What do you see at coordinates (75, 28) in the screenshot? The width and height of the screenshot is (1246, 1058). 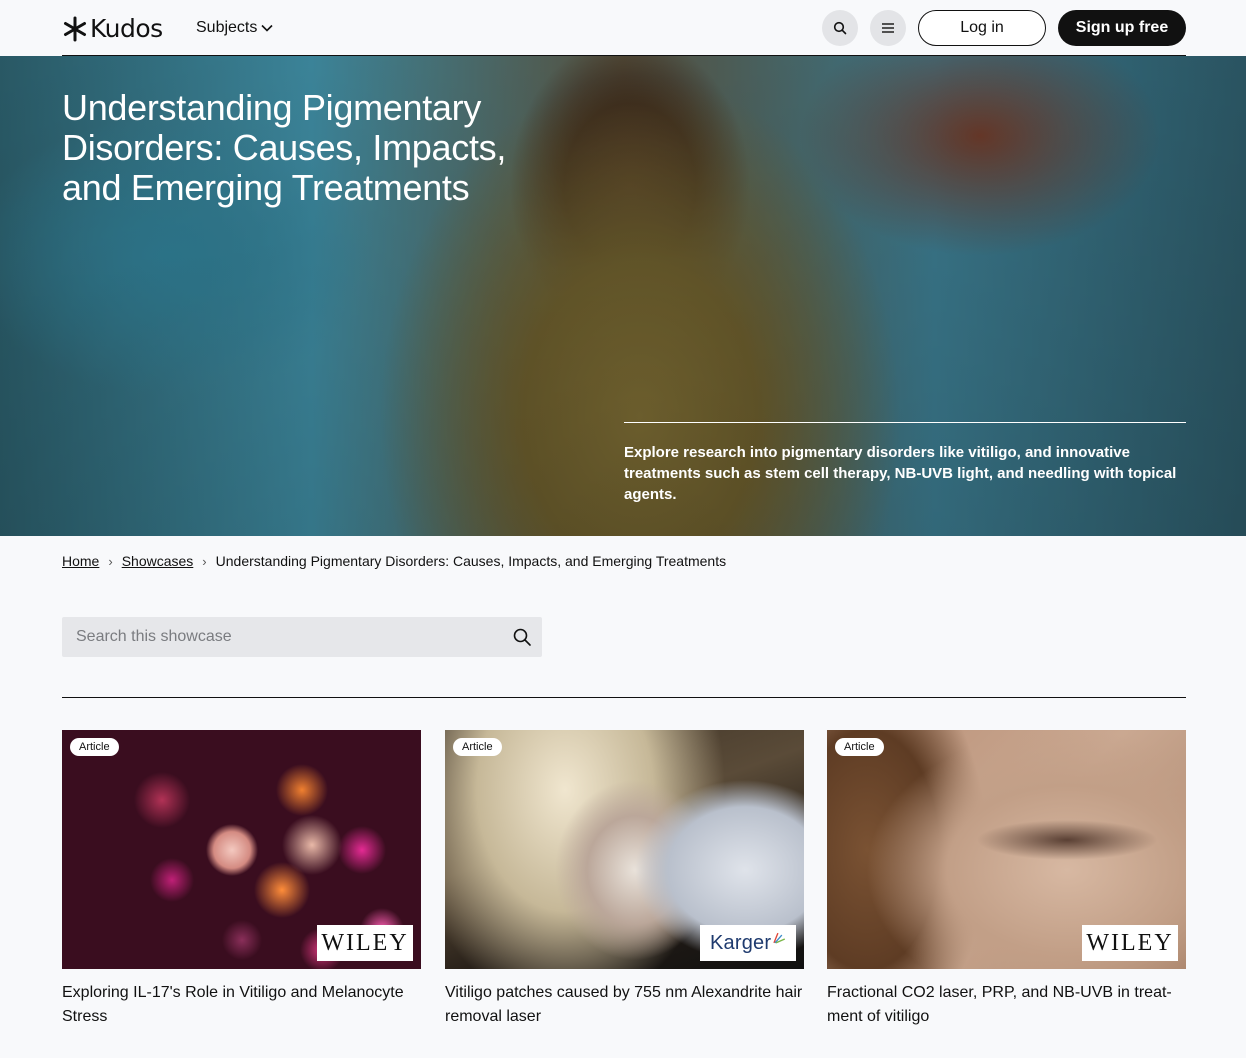 I see `asterisk-logo-icon` at bounding box center [75, 28].